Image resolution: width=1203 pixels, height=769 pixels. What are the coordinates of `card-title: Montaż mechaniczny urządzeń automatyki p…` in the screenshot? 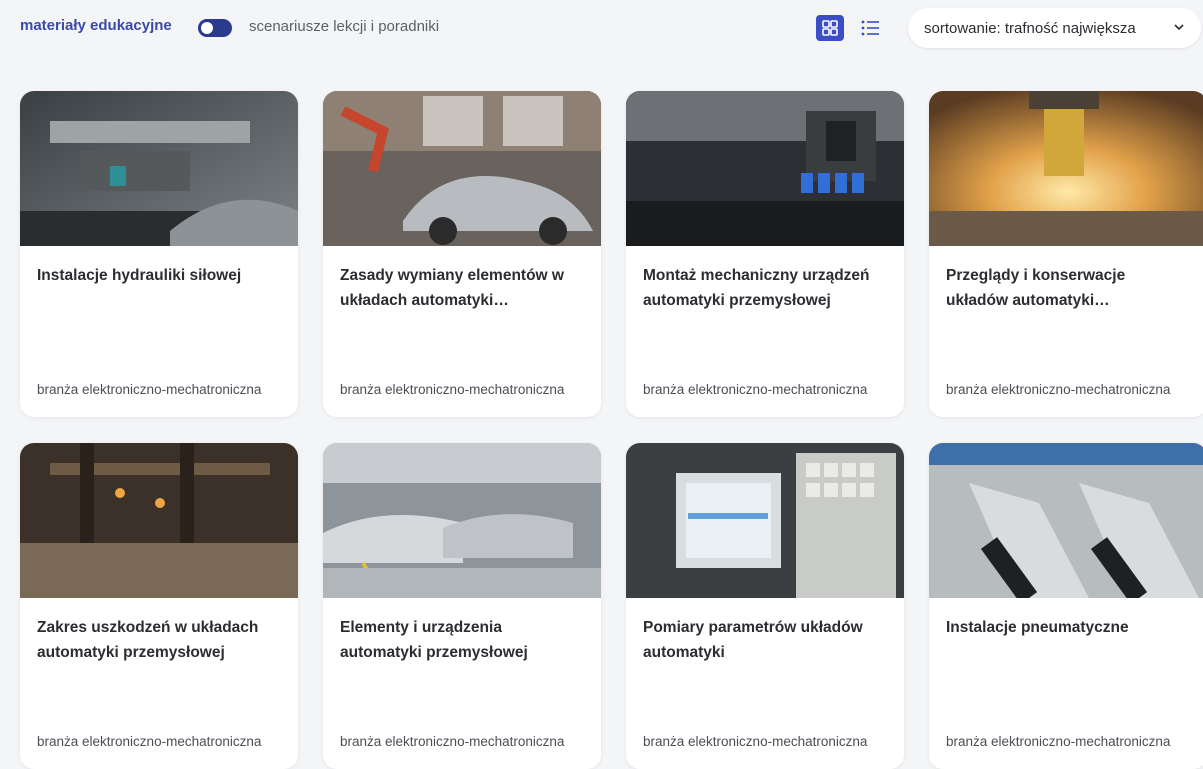 It's located at (765, 288).